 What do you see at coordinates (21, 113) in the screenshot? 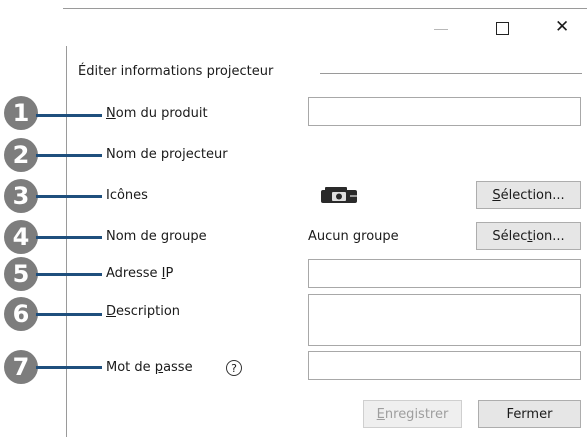
I see `callout-badge-1: 1` at bounding box center [21, 113].